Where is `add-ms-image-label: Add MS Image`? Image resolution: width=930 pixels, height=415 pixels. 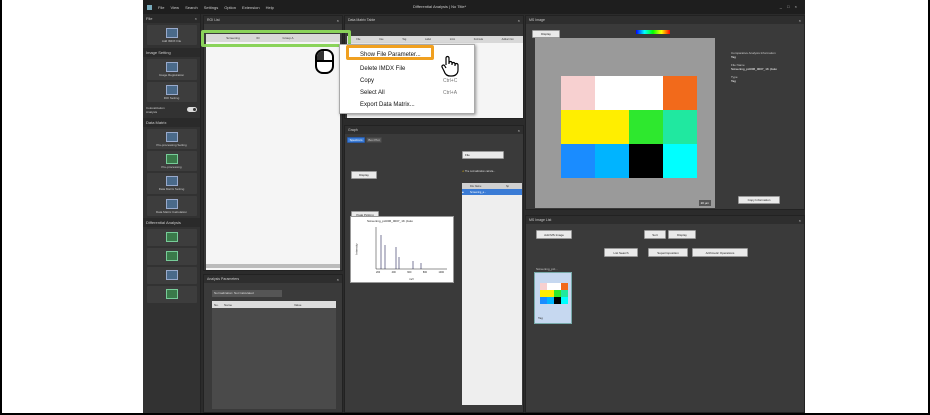
add-ms-image-label: Add MS Image is located at coordinates (554, 234).